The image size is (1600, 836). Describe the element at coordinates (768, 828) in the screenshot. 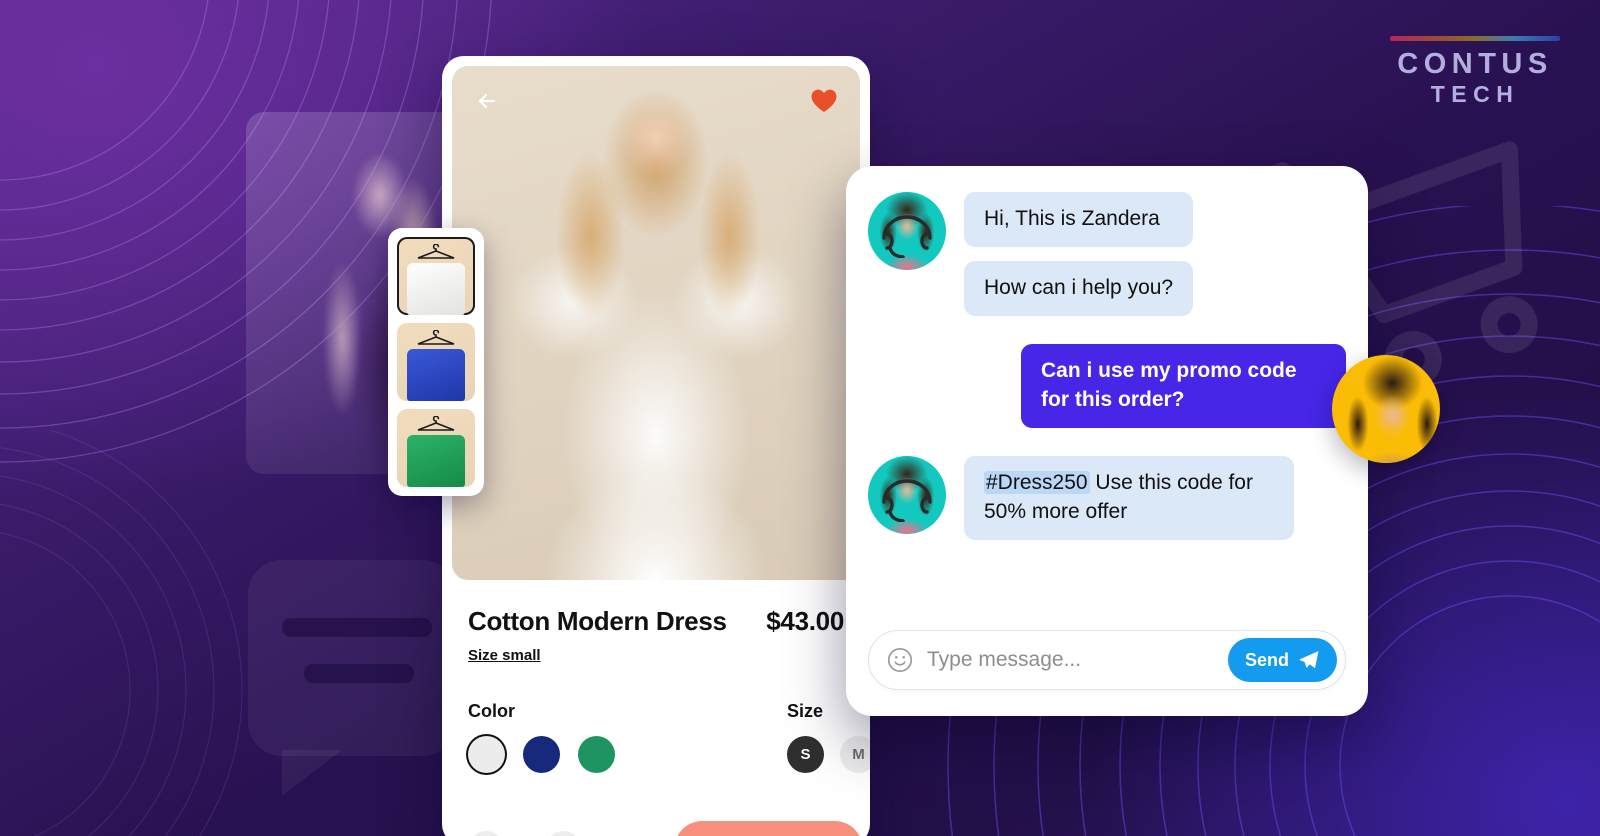

I see `add-to-cart-button: Add to Cart` at that location.